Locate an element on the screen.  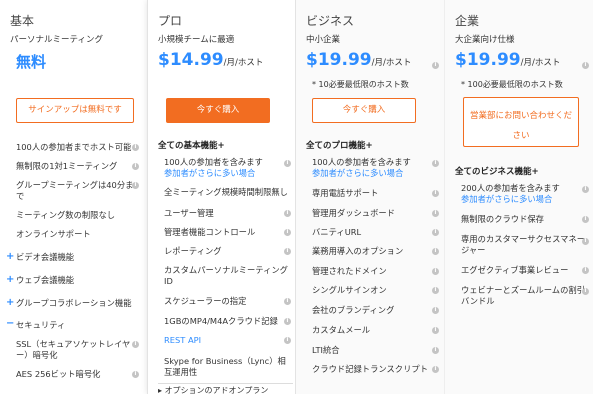
feature-item: オンラインサポート is located at coordinates (53, 234).